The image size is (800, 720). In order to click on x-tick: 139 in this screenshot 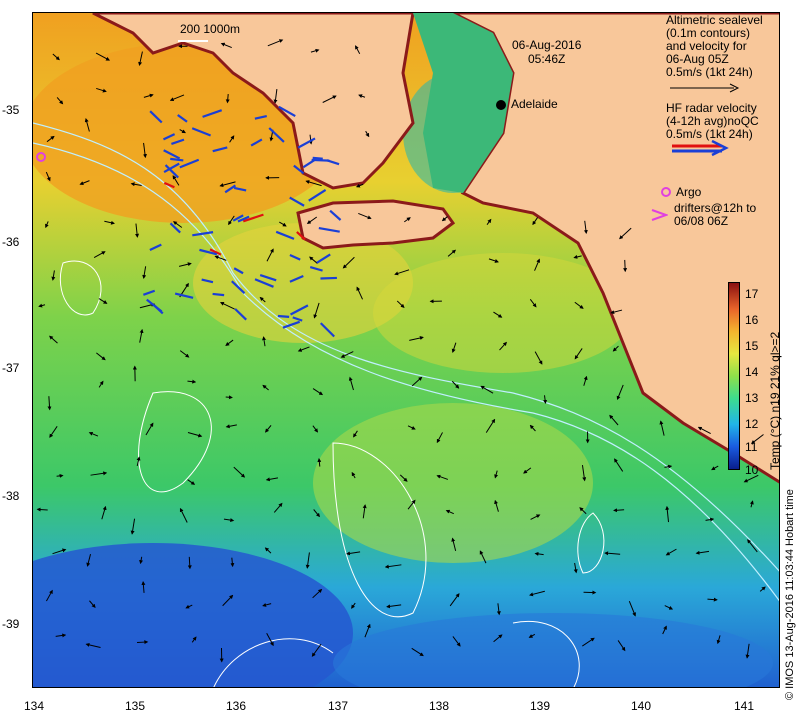, I will do `click(540, 706)`.